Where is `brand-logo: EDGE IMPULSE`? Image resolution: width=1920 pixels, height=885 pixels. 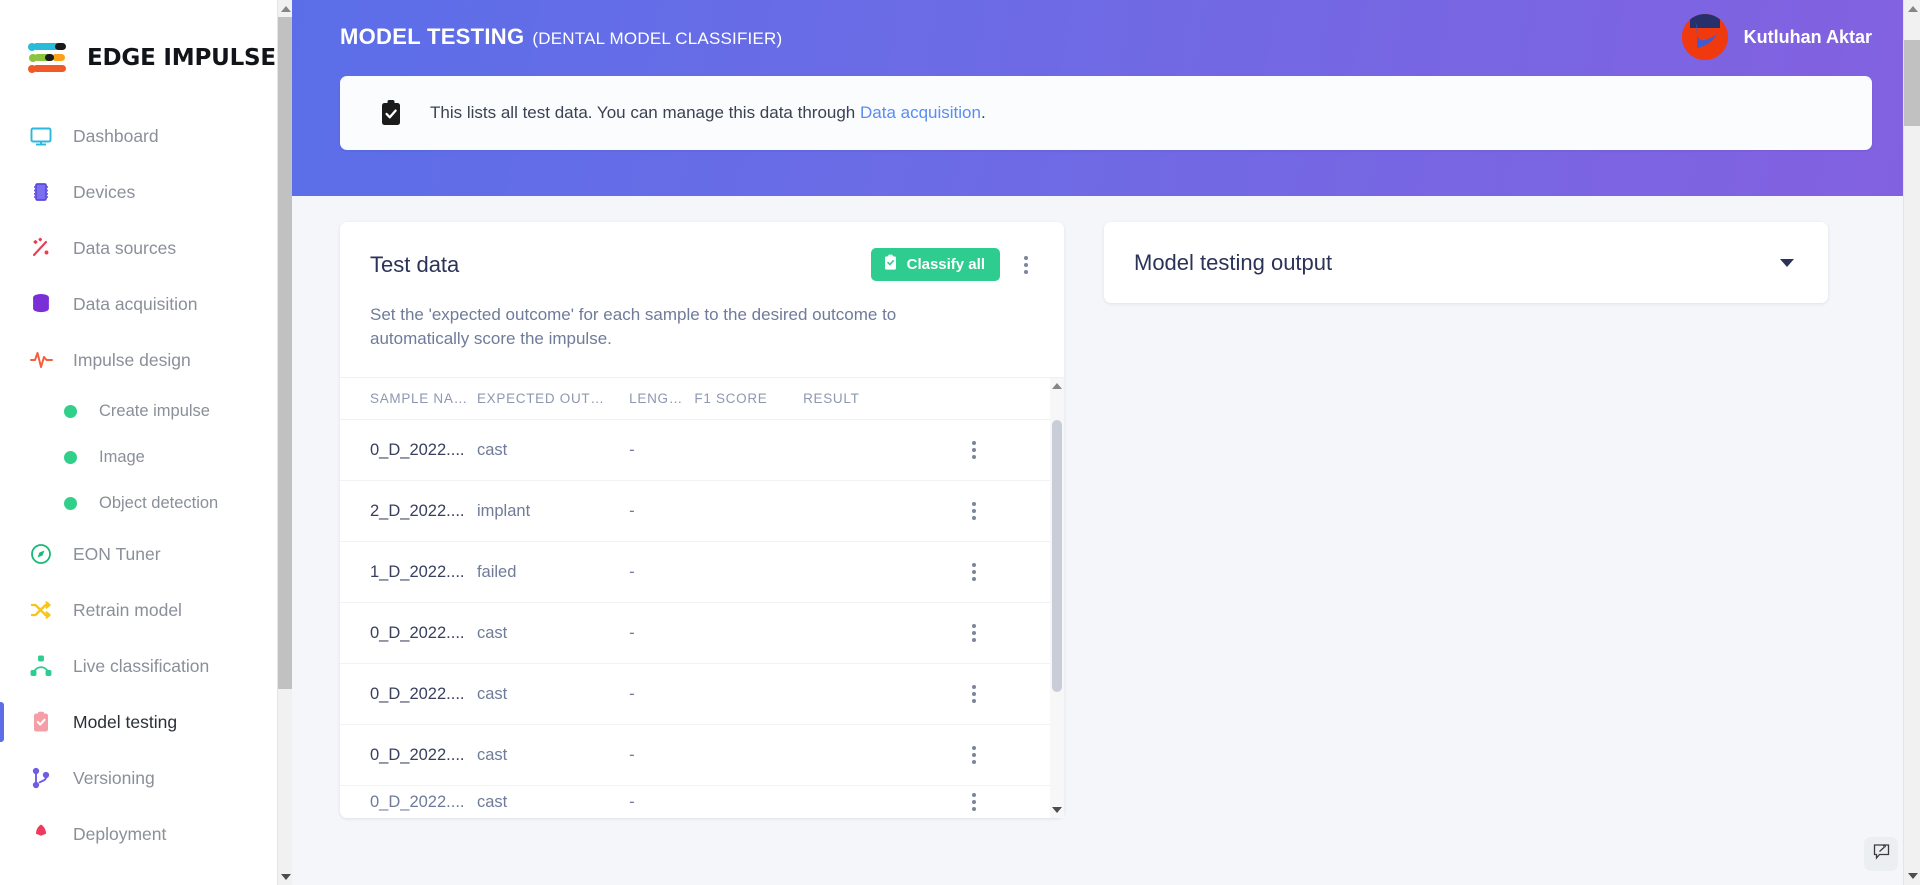
brand-logo: EDGE IMPULSE is located at coordinates (146, 43).